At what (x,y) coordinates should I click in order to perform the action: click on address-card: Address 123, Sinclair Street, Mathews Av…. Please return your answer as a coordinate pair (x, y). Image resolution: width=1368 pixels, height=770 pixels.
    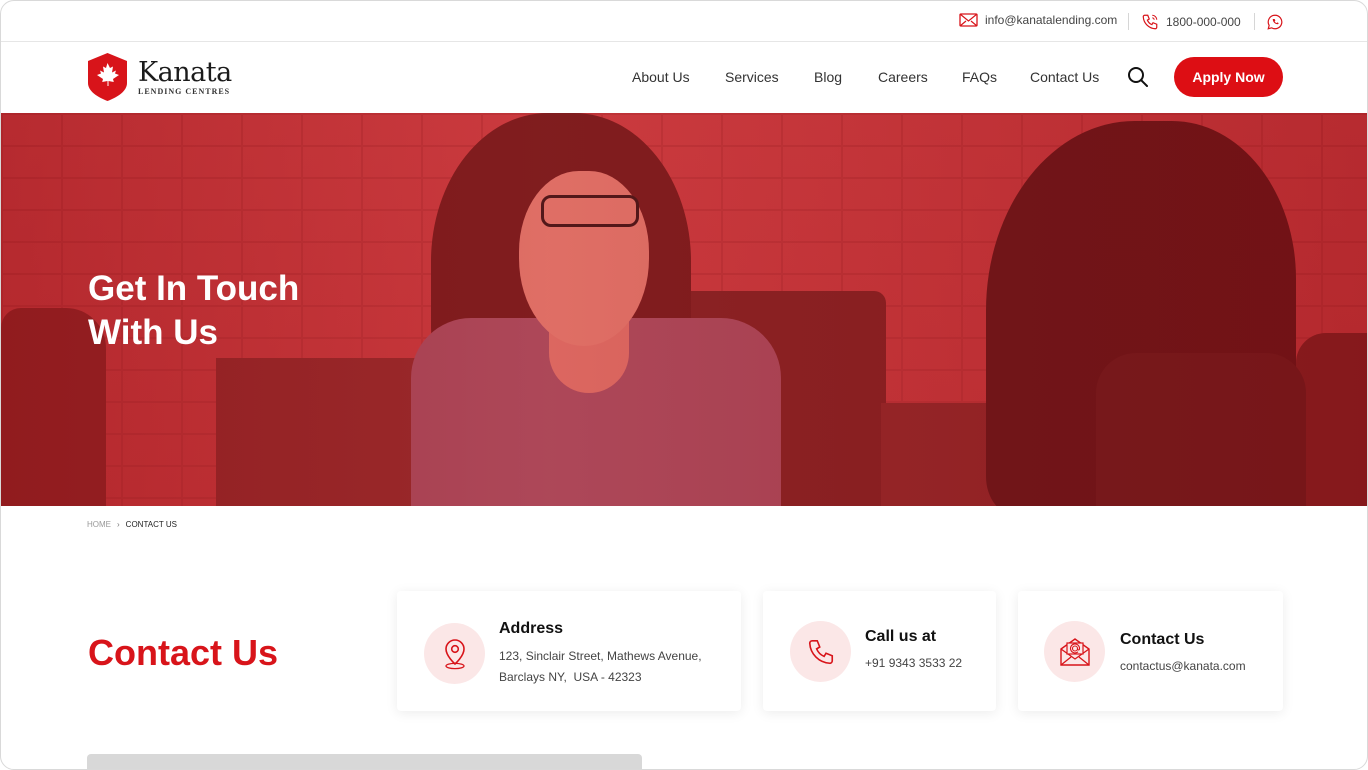
    Looking at the image, I should click on (569, 651).